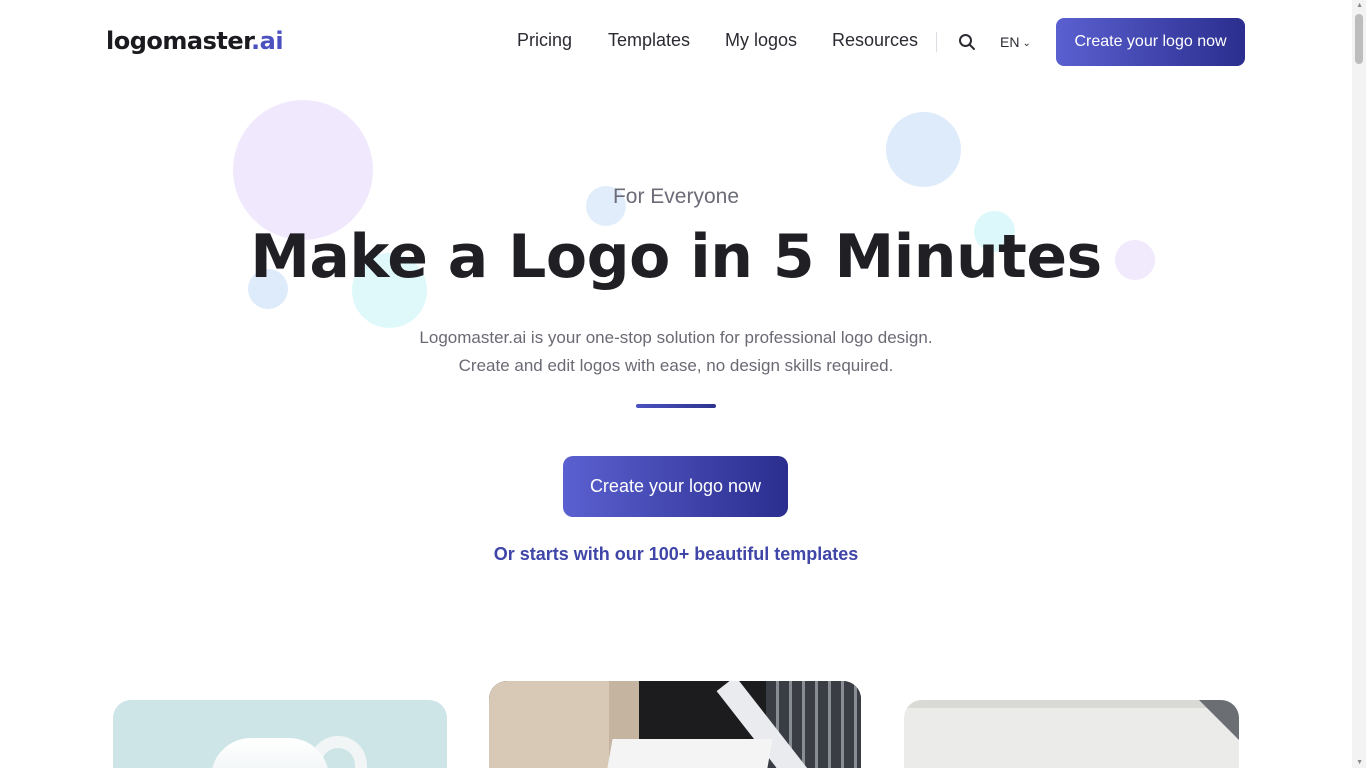  I want to click on scrollbar-thumb, so click(1359, 39).